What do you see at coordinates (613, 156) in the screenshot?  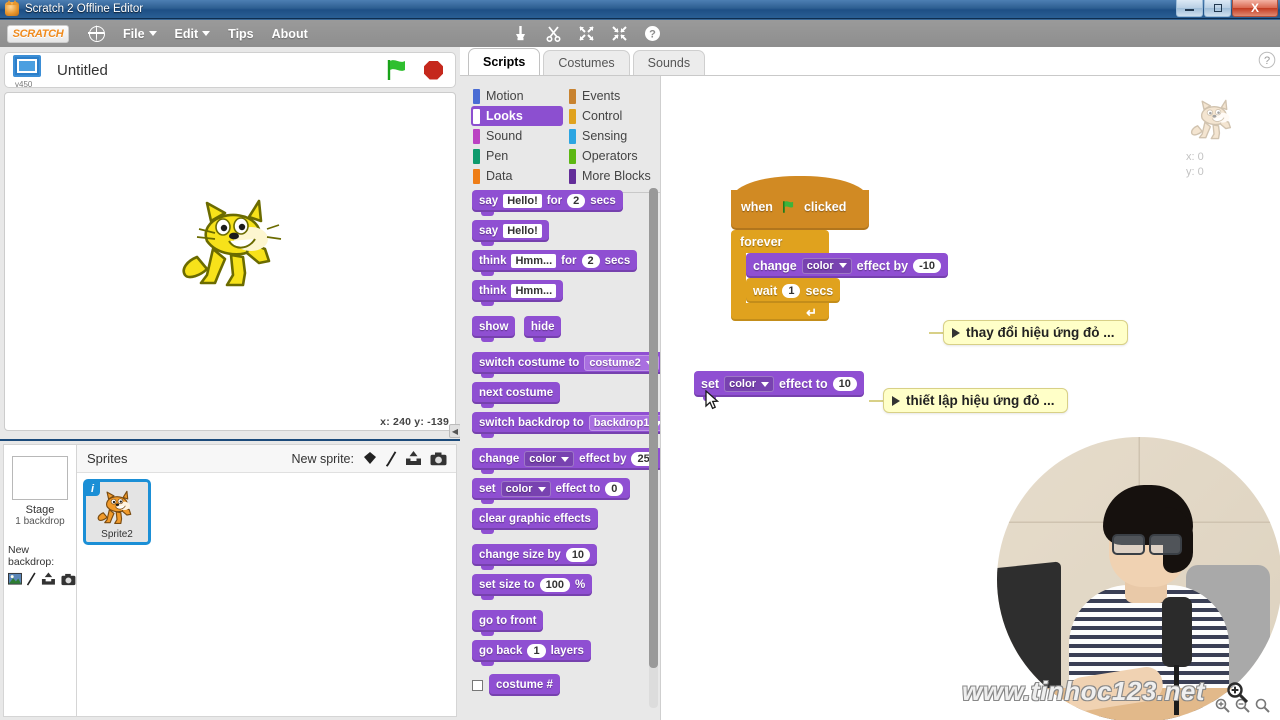 I see `category-operators: Operators` at bounding box center [613, 156].